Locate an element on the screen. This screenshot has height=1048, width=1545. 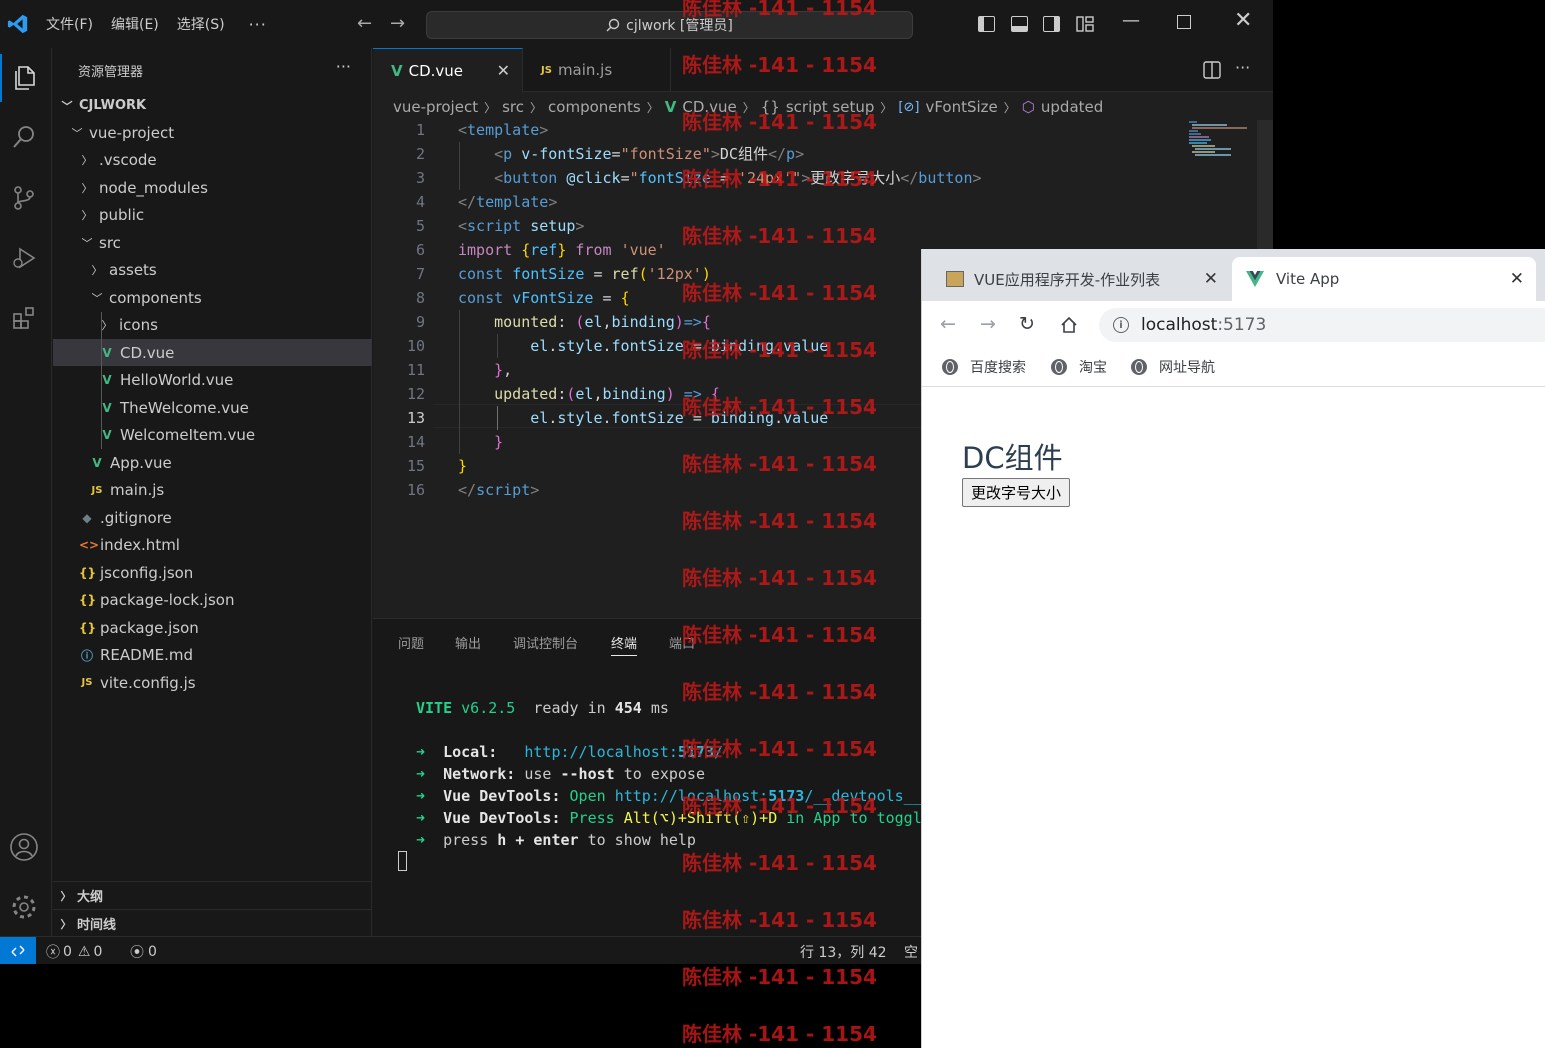
change-font-size-button: 更改字号大小 is located at coordinates (1016, 492).